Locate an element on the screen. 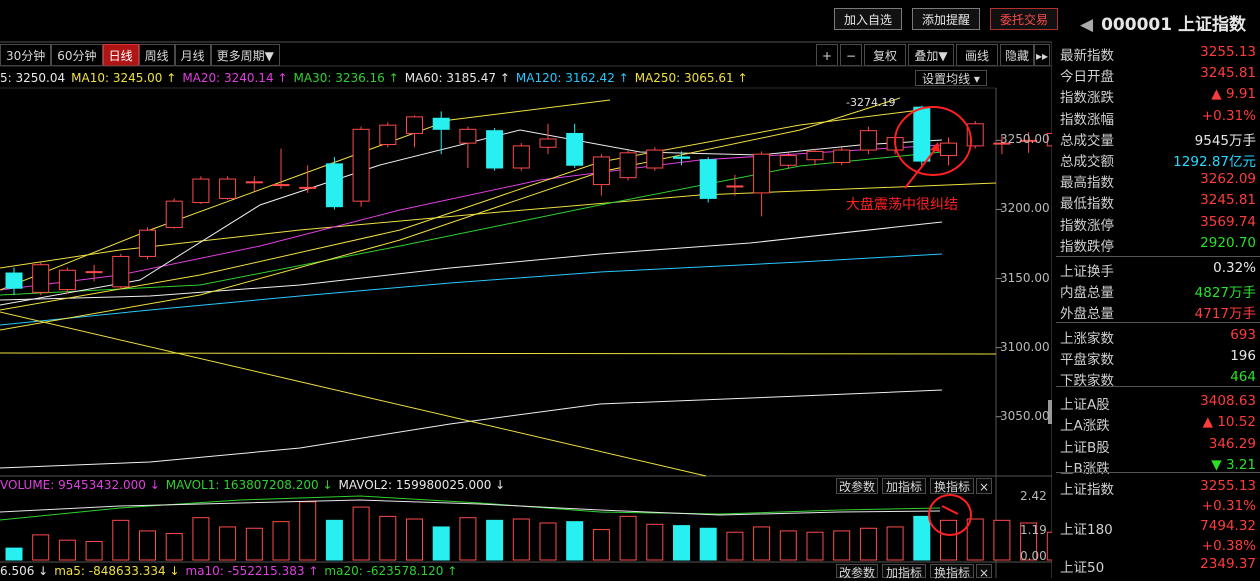 The width and height of the screenshot is (1260, 581). quote-label: 今日开盘 is located at coordinates (1087, 77).